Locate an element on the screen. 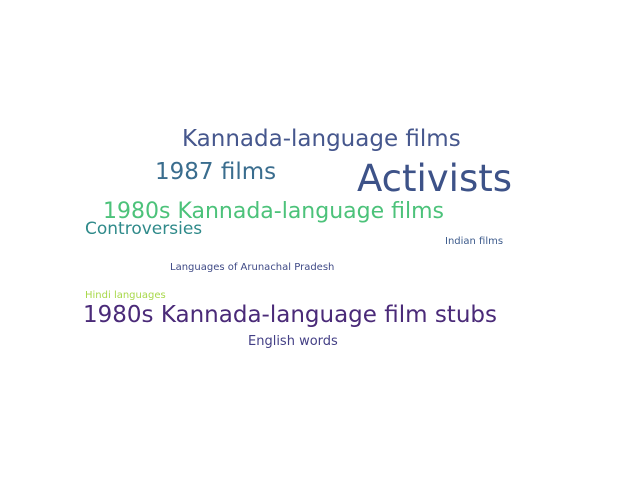 This screenshot has width=640, height=480. word-hindi-languages: Hindi languages is located at coordinates (125, 295).